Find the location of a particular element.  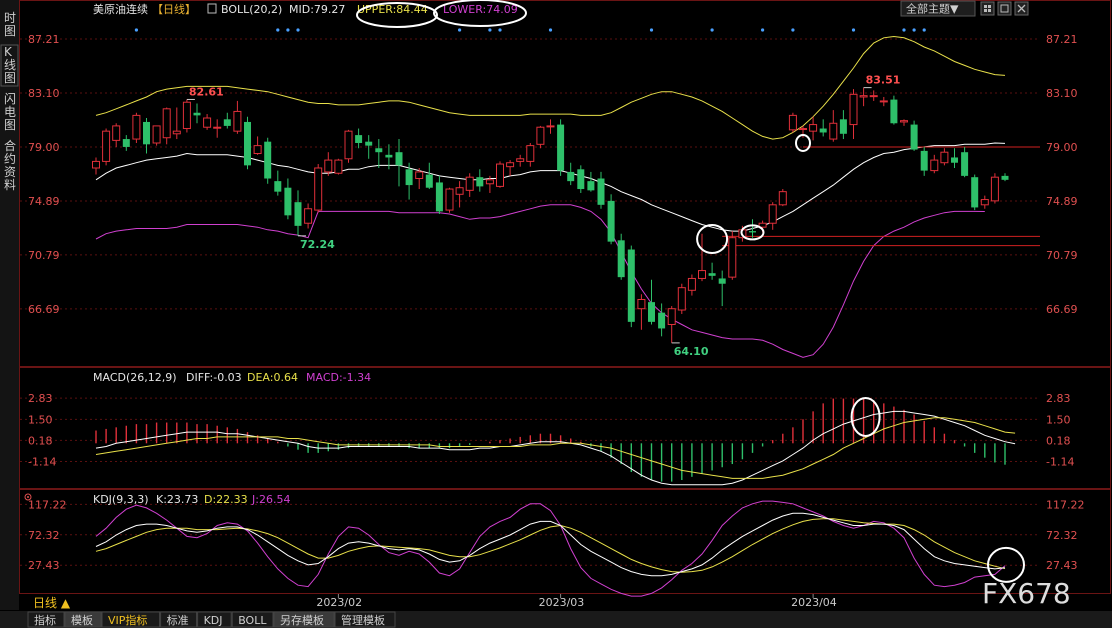

macd-tick-label-right: 1.50 is located at coordinates (1058, 419).